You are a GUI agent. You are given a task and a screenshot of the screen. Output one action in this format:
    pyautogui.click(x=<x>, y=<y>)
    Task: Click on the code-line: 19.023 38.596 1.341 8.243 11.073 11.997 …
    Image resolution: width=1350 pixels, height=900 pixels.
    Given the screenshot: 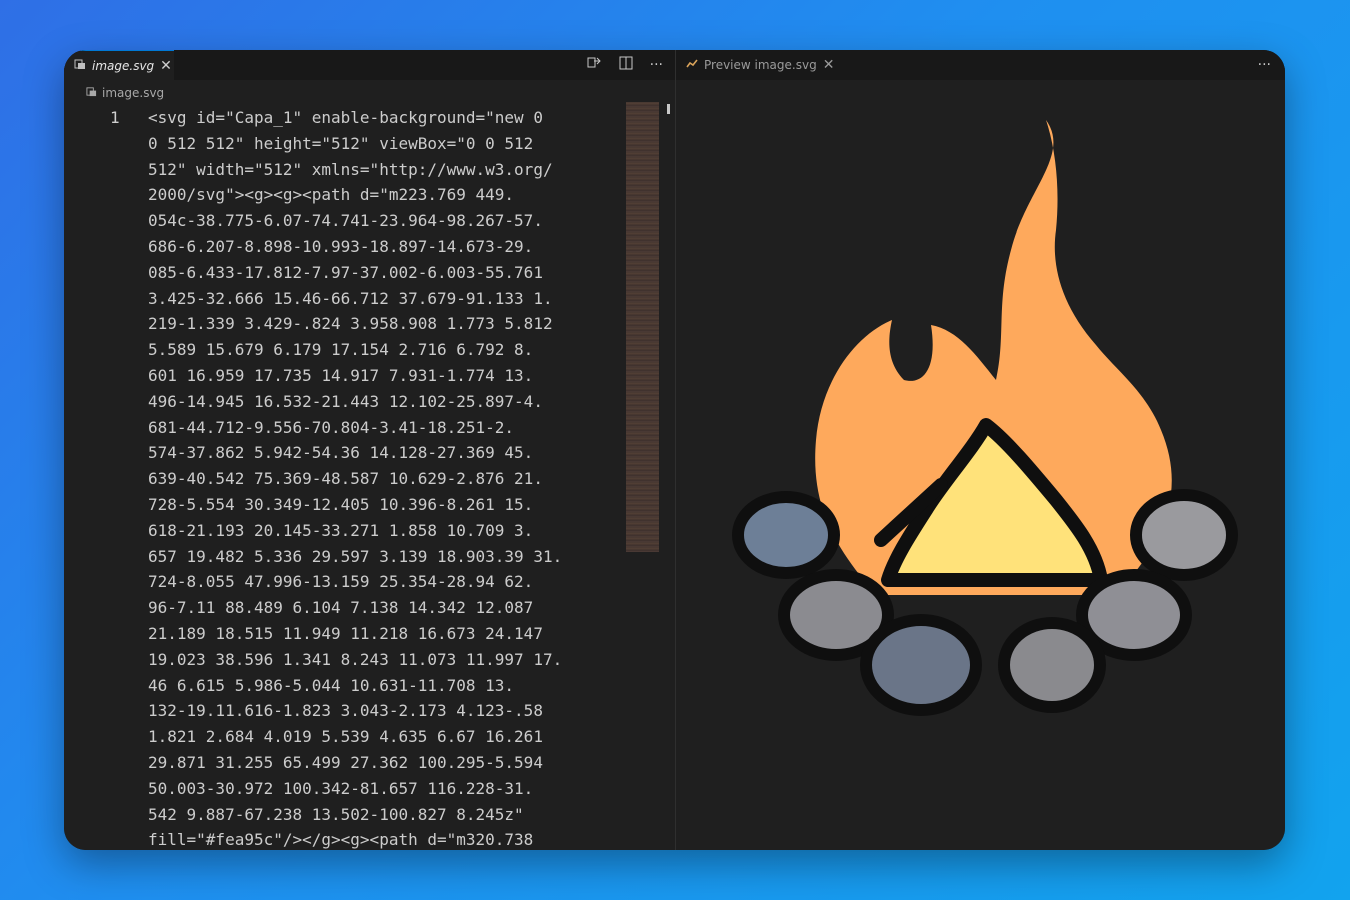 What is the action you would take?
    pyautogui.click(x=355, y=659)
    